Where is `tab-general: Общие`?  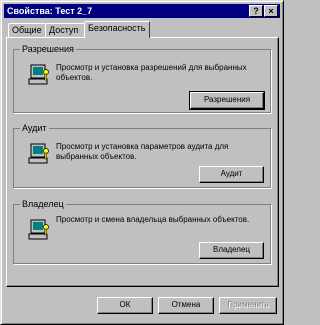 tab-general: Общие is located at coordinates (27, 30).